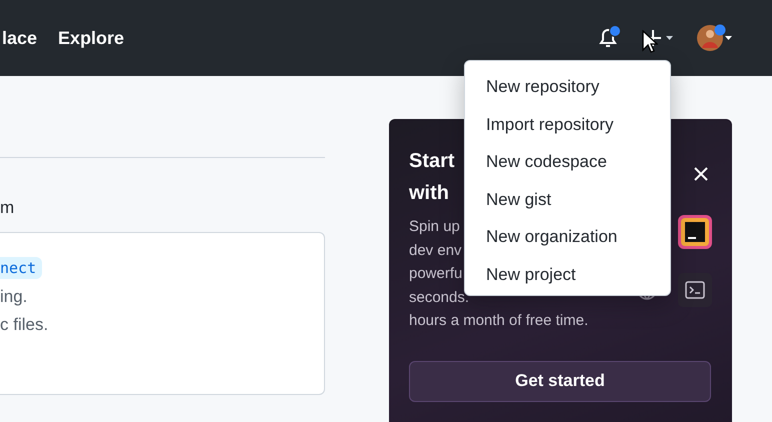  I want to click on menu-item: New codespace, so click(567, 162).